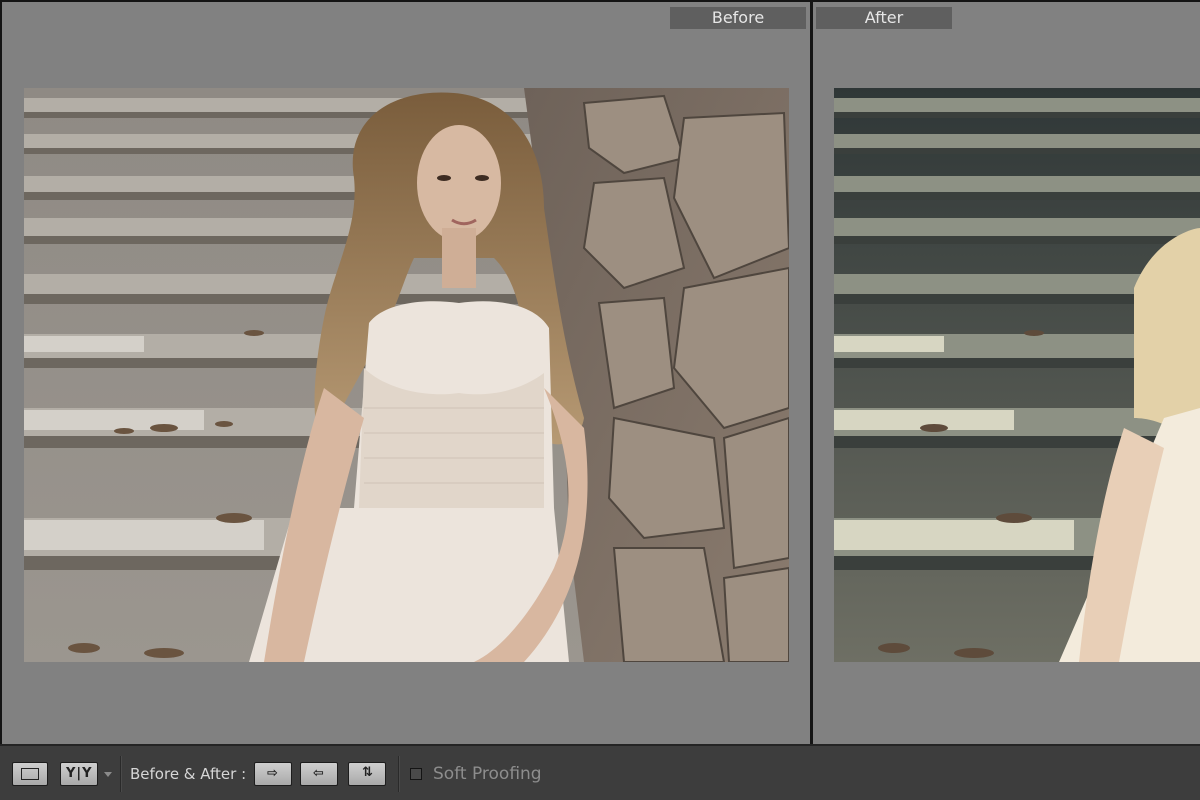 The width and height of the screenshot is (1200, 800). Describe the element at coordinates (487, 774) in the screenshot. I see `soft-proofing-label: Soft Proofing` at that location.